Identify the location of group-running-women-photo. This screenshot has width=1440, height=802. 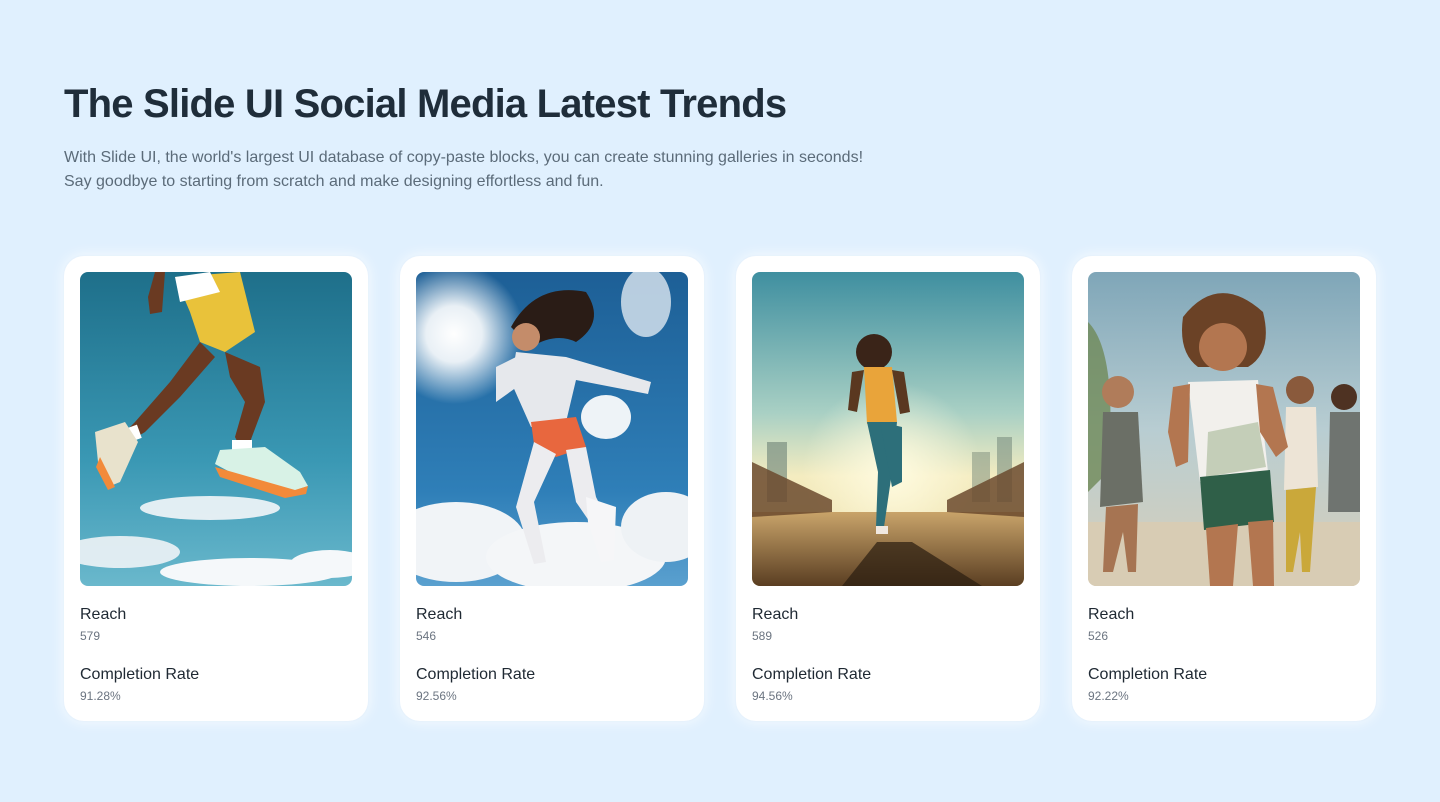
(1224, 429).